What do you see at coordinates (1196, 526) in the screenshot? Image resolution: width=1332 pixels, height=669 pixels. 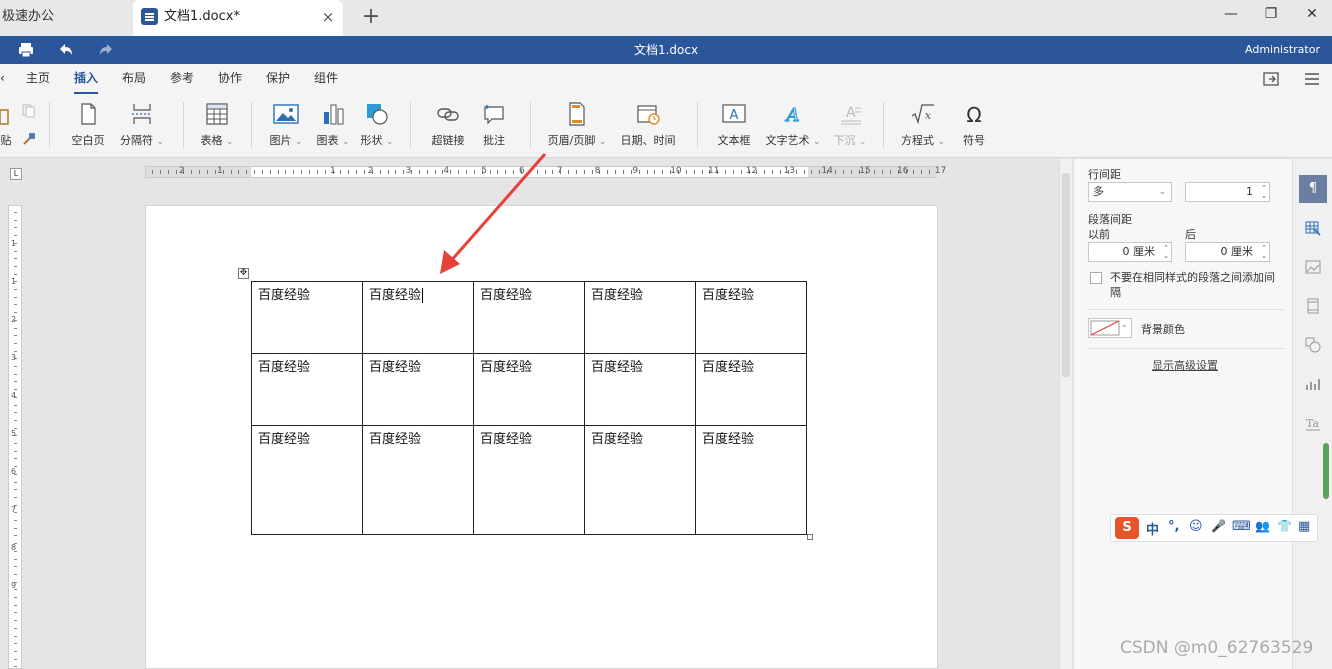 I see `ime-emoji-icon: ☺` at bounding box center [1196, 526].